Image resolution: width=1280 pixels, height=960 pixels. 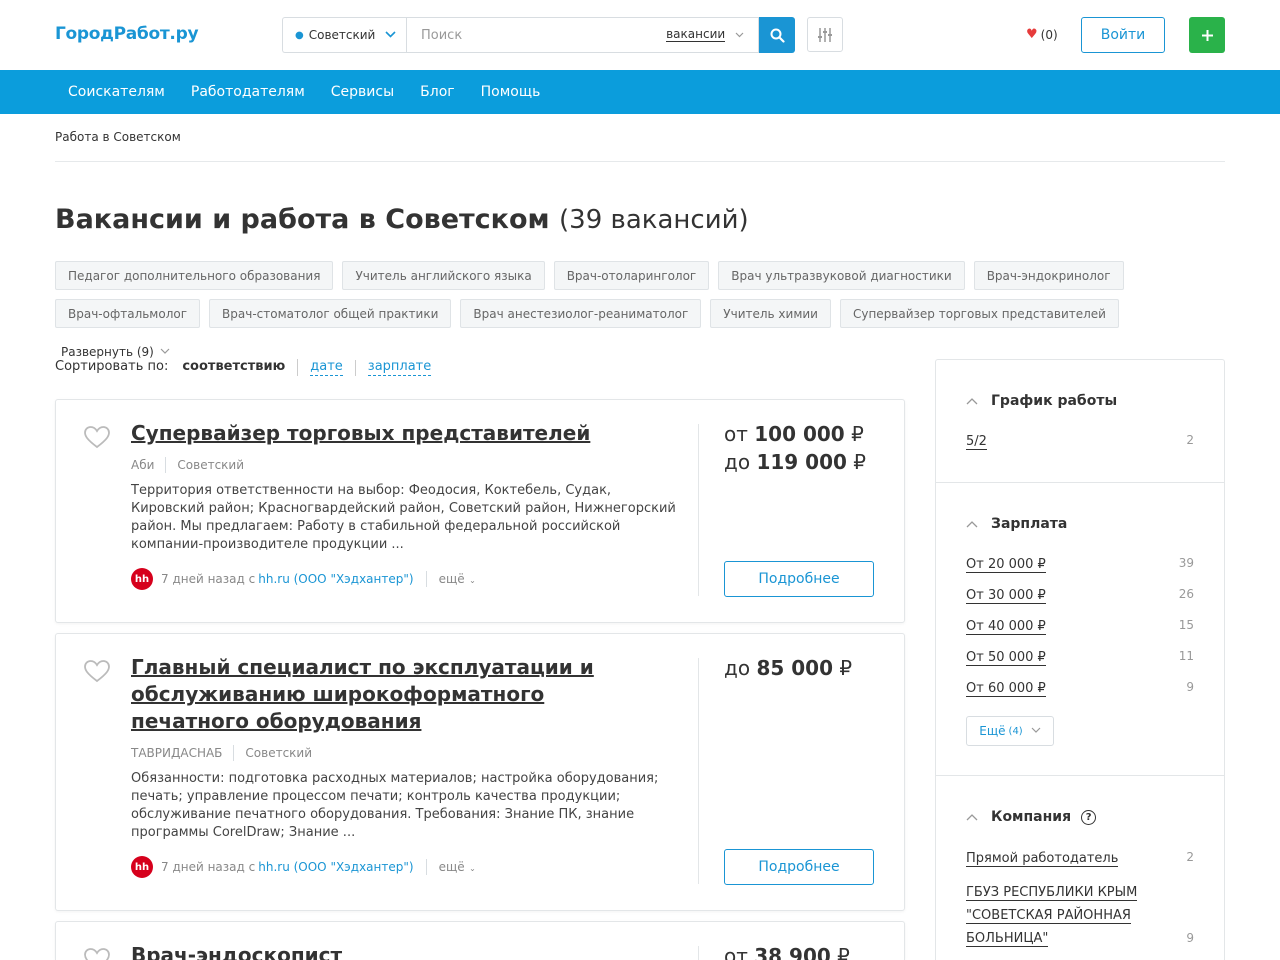 I want to click on filter-section-schedule: График работы 5/2 2, so click(x=1080, y=421).